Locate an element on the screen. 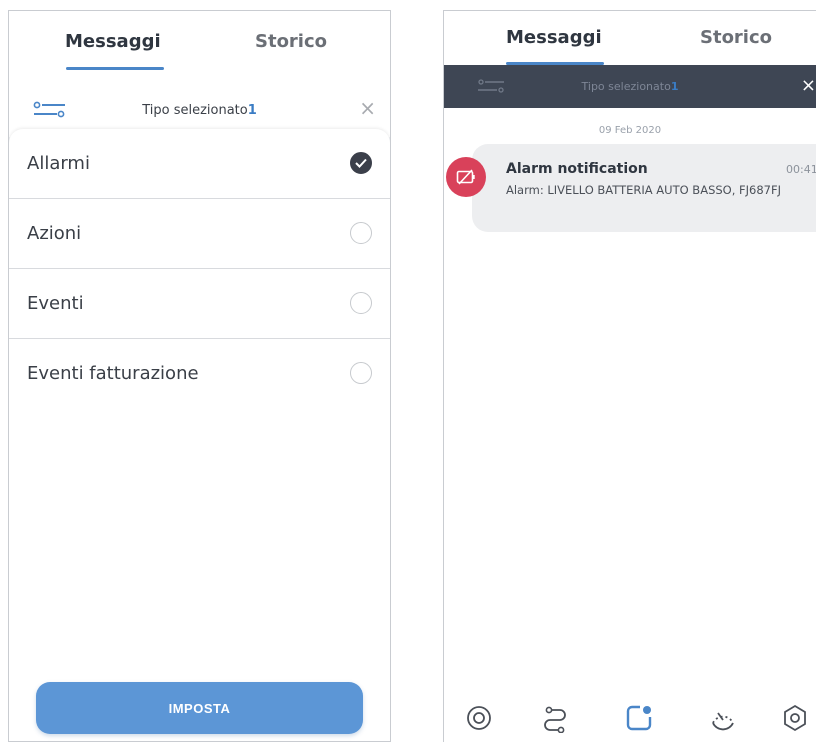 This screenshot has width=816, height=742. target-icon is located at coordinates (479, 718).